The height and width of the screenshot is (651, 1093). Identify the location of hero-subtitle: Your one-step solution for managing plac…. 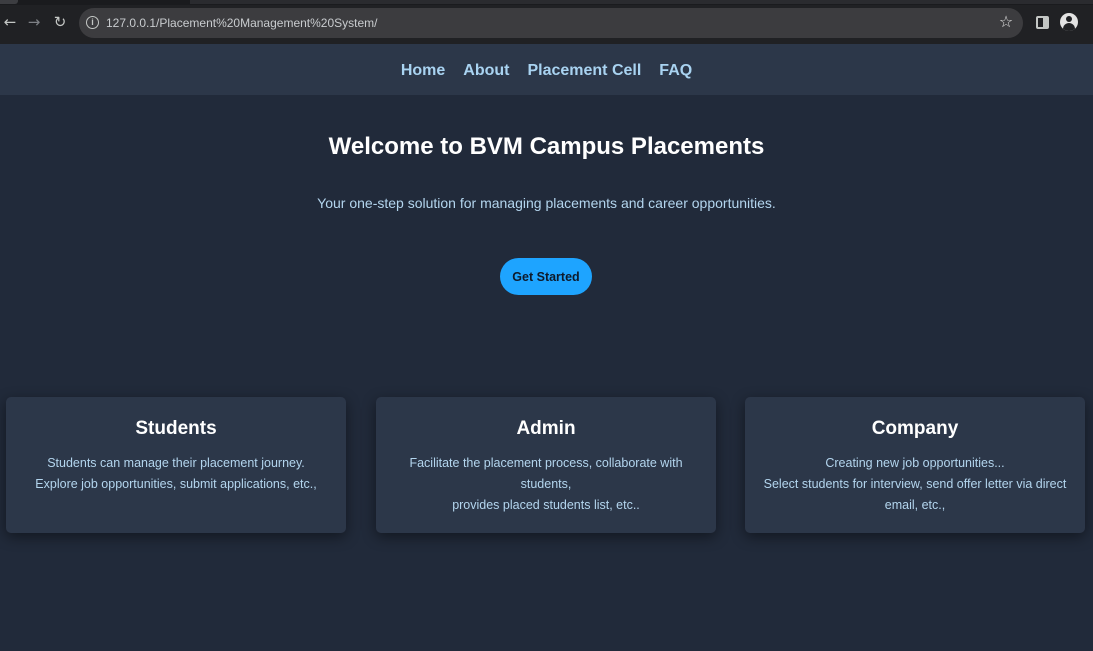
(546, 203).